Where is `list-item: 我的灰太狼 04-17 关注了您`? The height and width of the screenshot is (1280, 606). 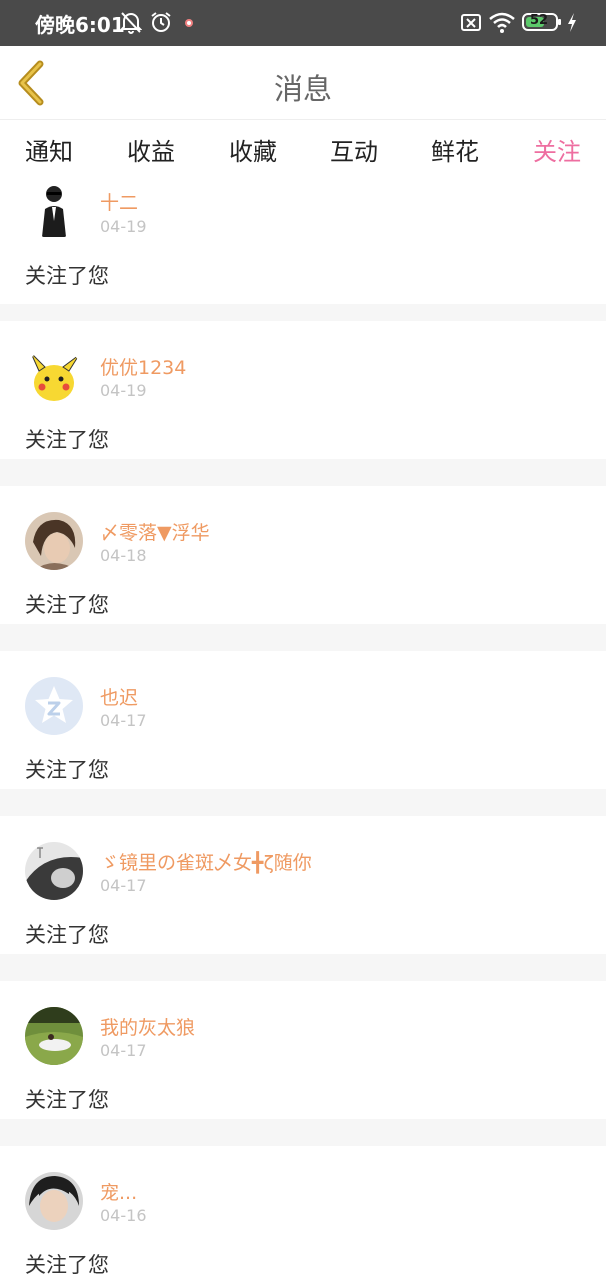
list-item: 我的灰太狼 04-17 关注了您 is located at coordinates (303, 1050).